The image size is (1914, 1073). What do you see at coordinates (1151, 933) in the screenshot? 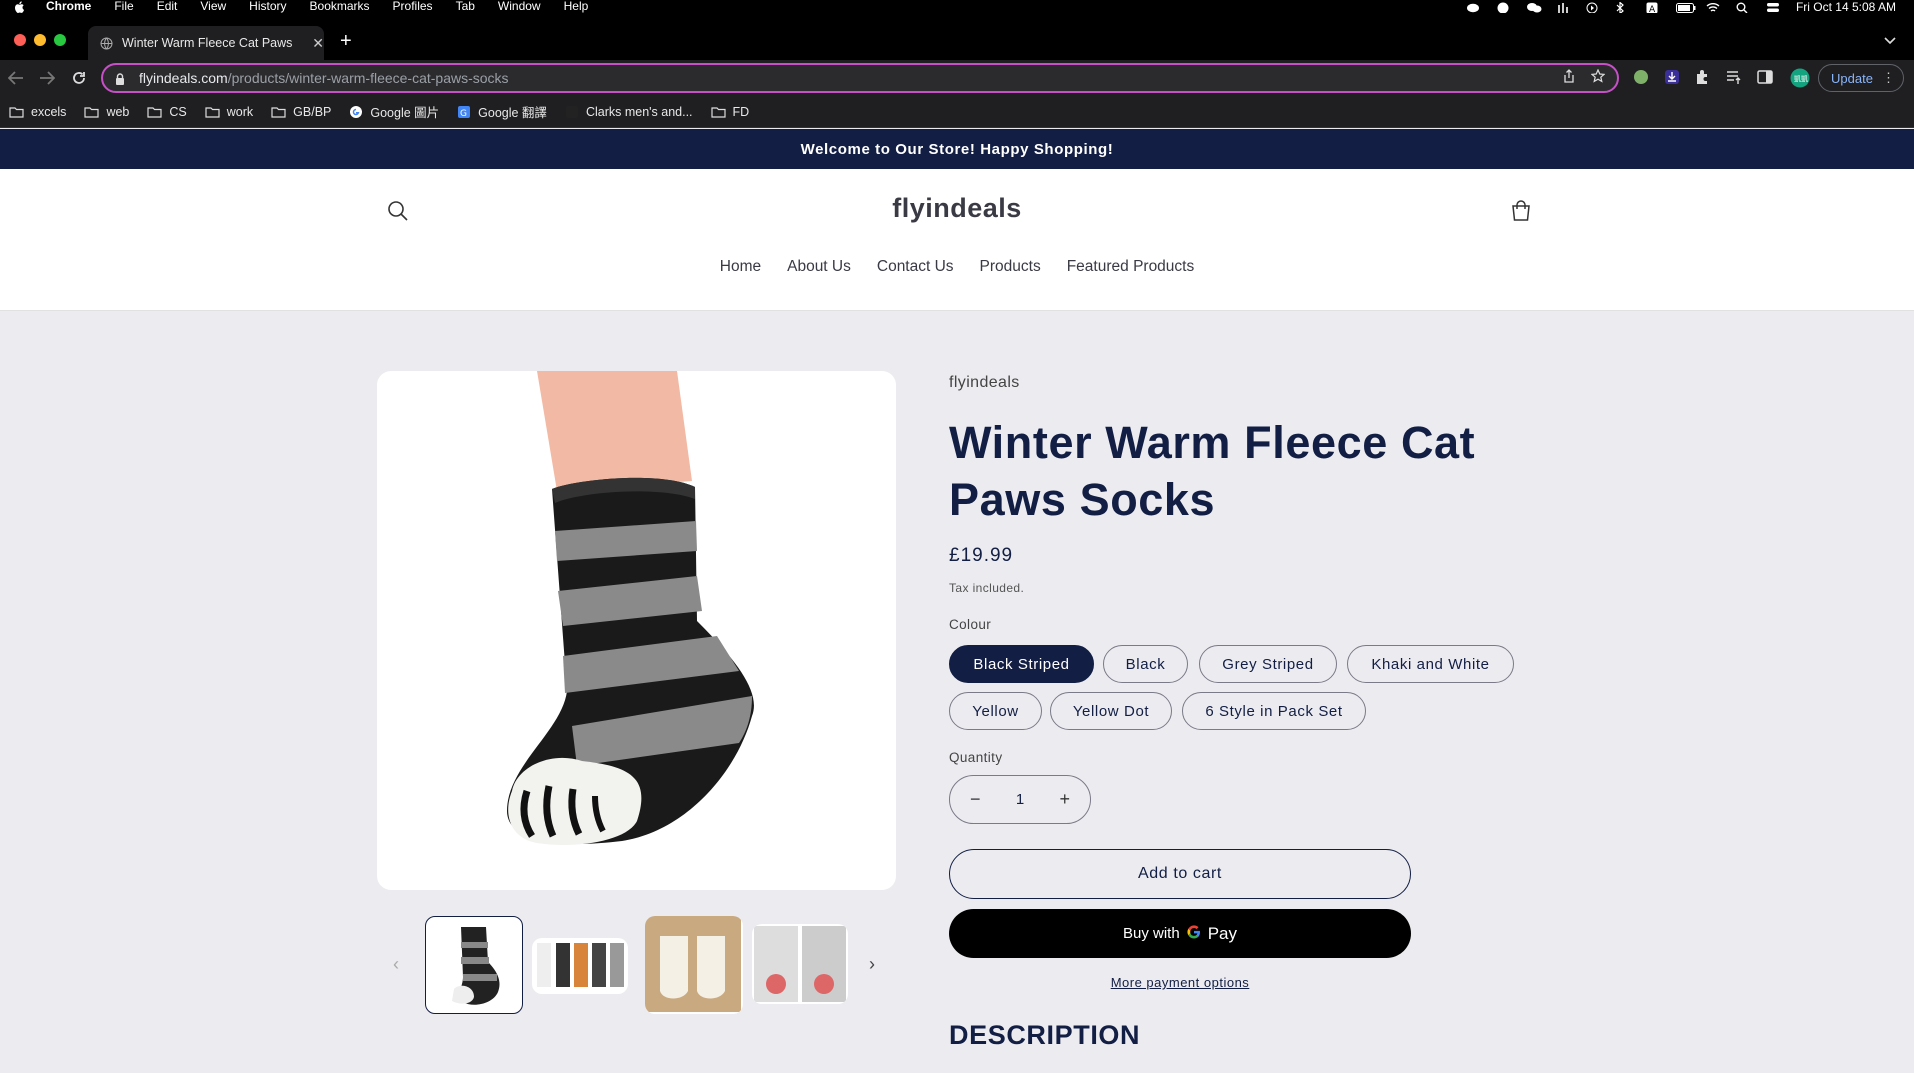
I see `buy-with-label: Buy with` at bounding box center [1151, 933].